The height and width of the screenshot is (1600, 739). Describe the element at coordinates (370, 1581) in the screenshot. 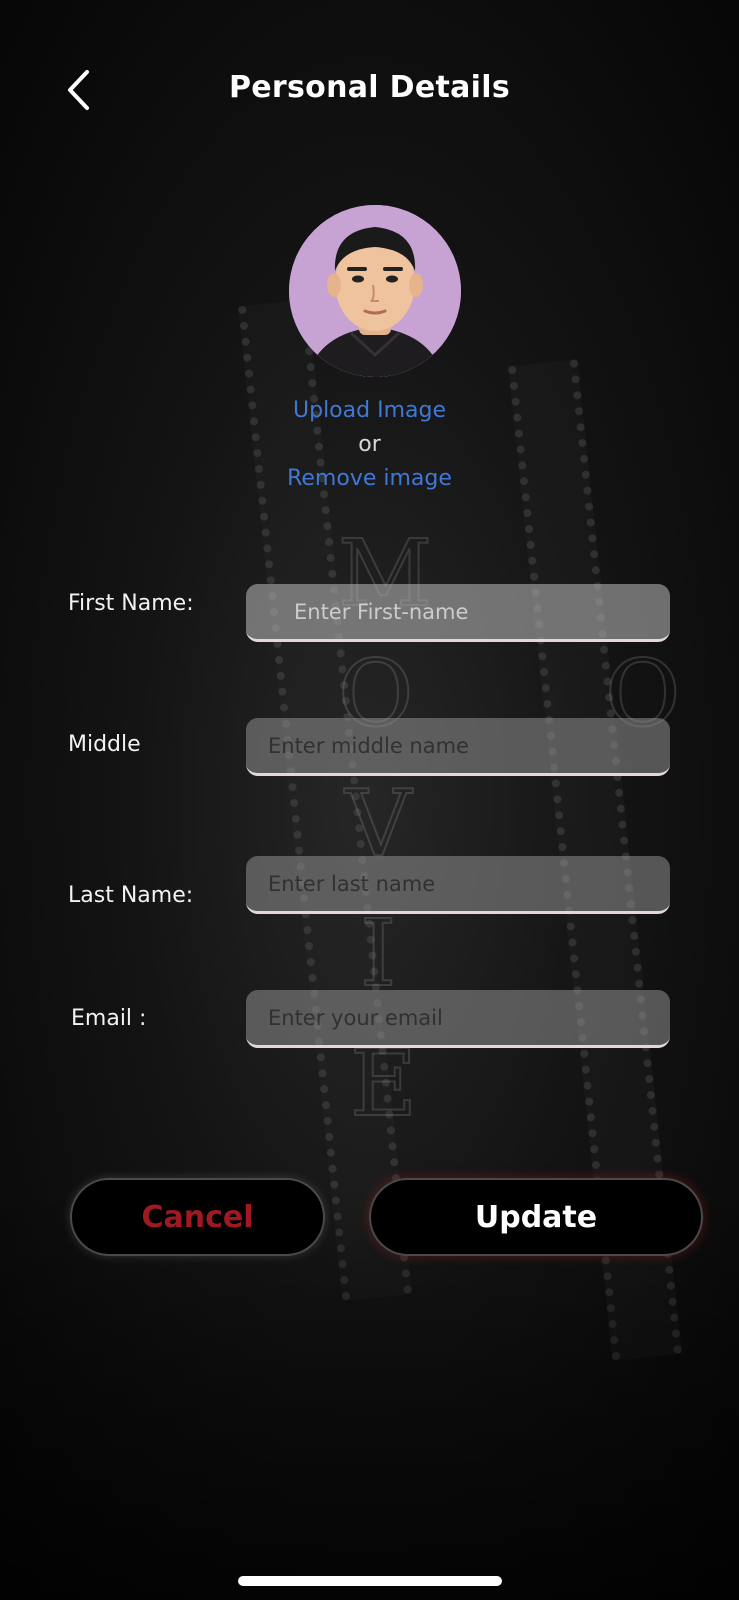

I see `home-indicator` at that location.